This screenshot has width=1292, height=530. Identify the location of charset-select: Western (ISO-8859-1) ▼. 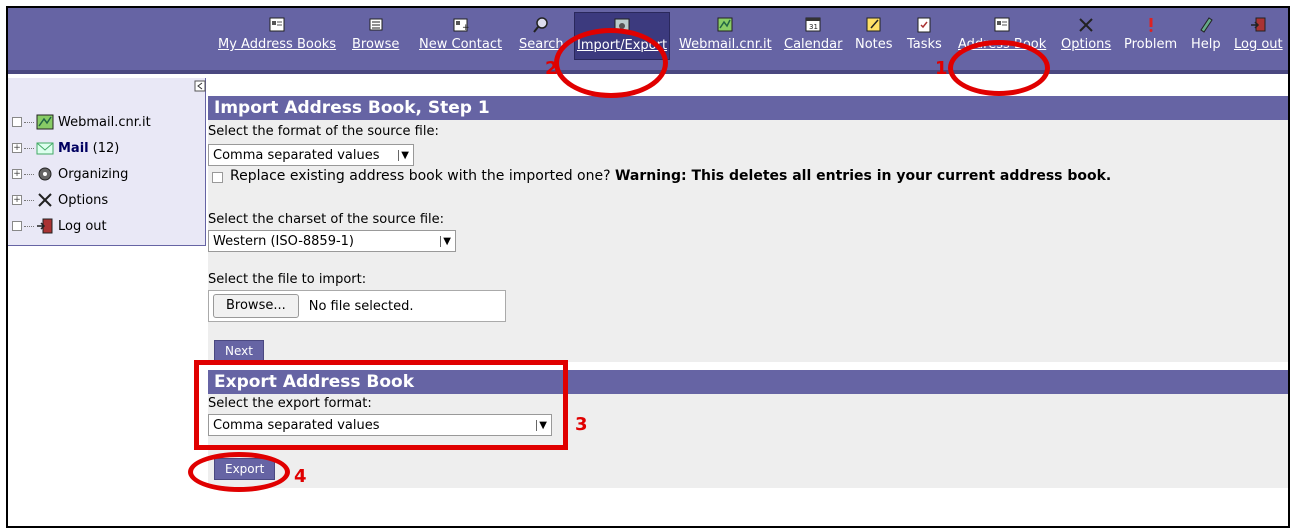
(332, 241).